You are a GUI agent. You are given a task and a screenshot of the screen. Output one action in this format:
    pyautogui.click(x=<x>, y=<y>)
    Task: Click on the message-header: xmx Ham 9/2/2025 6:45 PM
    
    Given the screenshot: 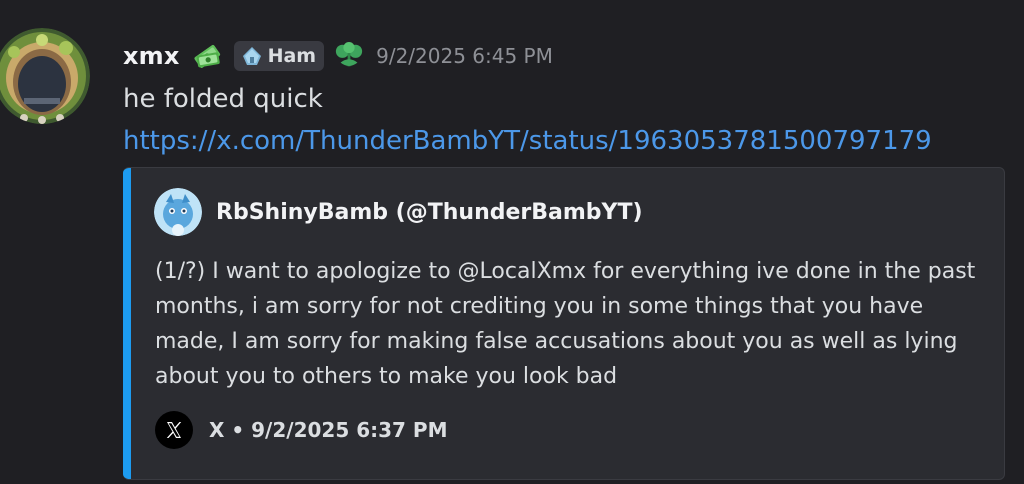 What is the action you would take?
    pyautogui.click(x=338, y=56)
    